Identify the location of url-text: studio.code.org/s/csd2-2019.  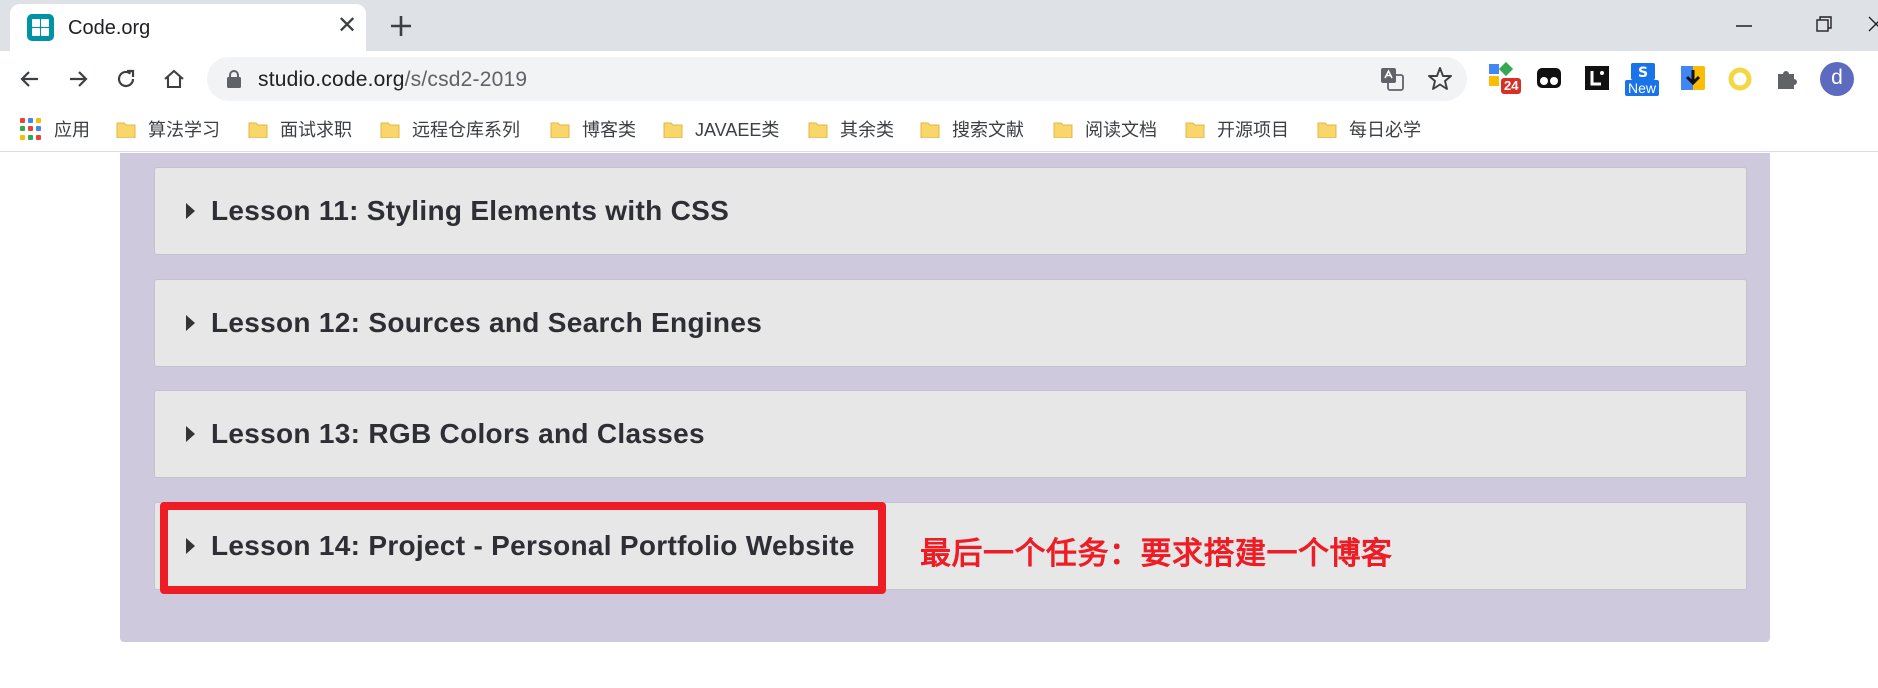
(392, 80).